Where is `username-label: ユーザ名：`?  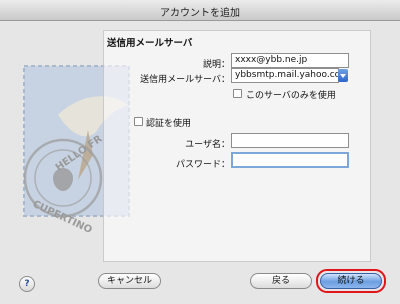
username-label: ユーザ名： is located at coordinates (207, 145).